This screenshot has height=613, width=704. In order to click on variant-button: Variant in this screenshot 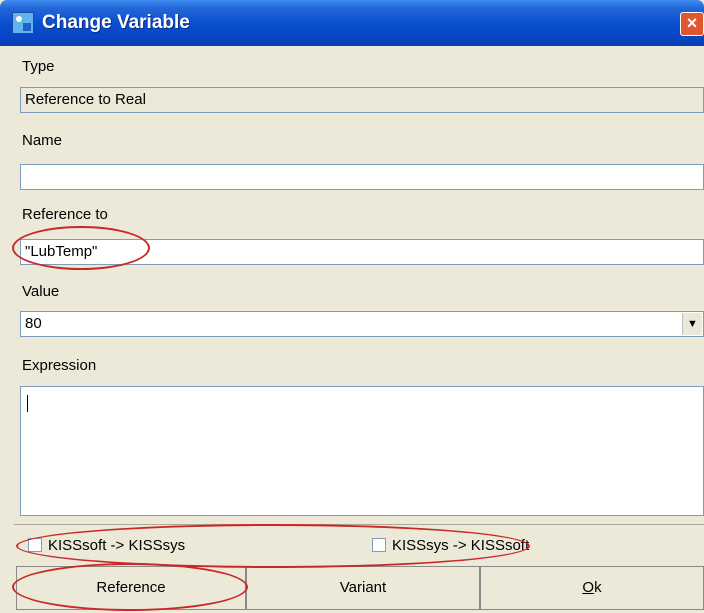, I will do `click(363, 588)`.